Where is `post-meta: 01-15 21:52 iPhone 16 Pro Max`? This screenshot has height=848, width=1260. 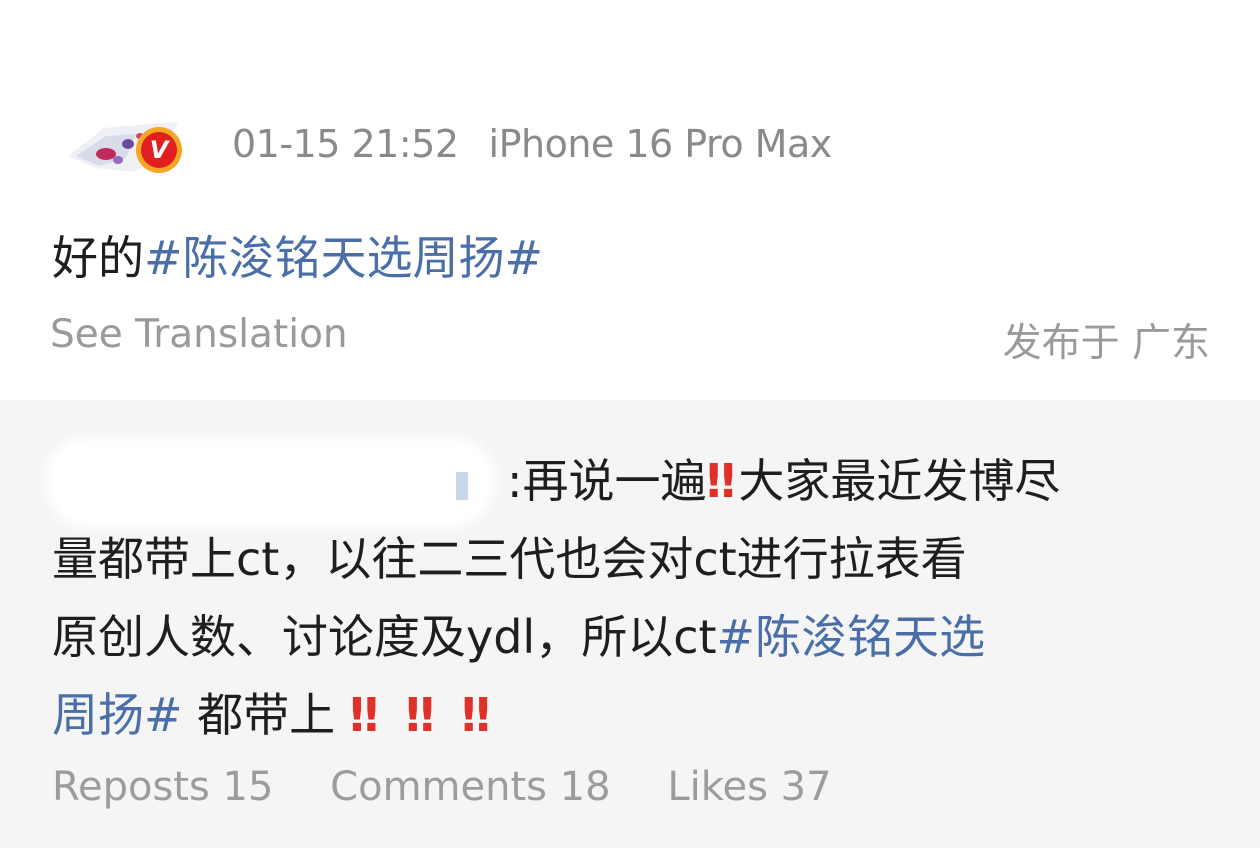
post-meta: 01-15 21:52 iPhone 16 Pro Max is located at coordinates (532, 144).